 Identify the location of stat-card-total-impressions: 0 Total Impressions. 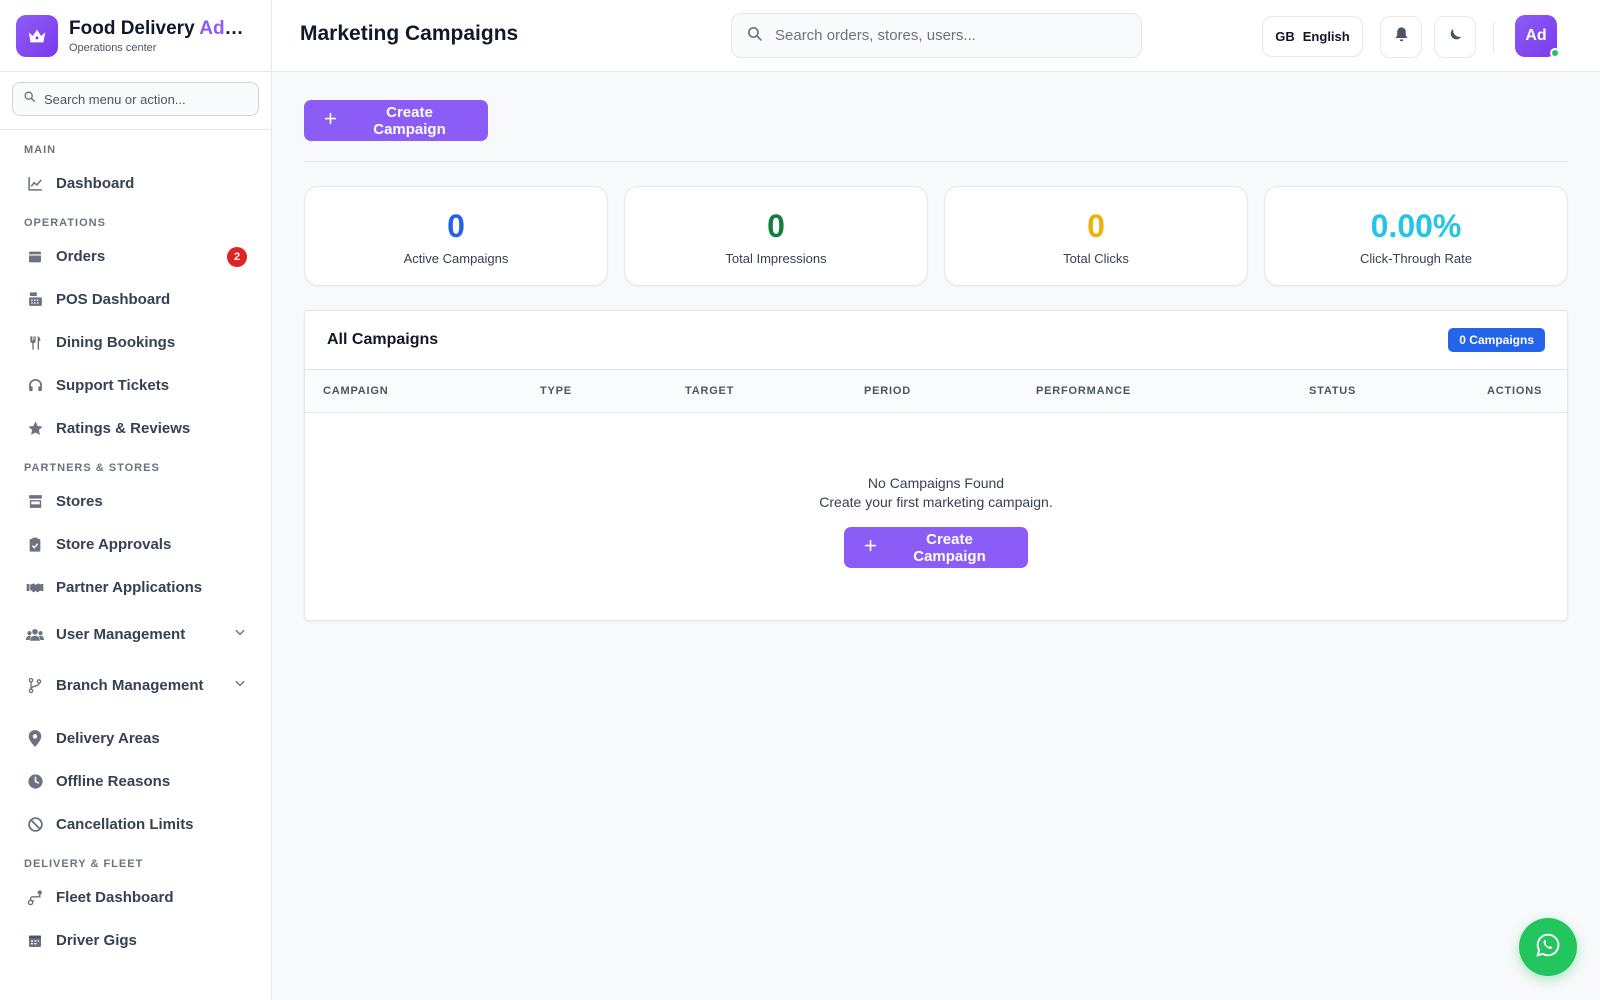
(776, 236).